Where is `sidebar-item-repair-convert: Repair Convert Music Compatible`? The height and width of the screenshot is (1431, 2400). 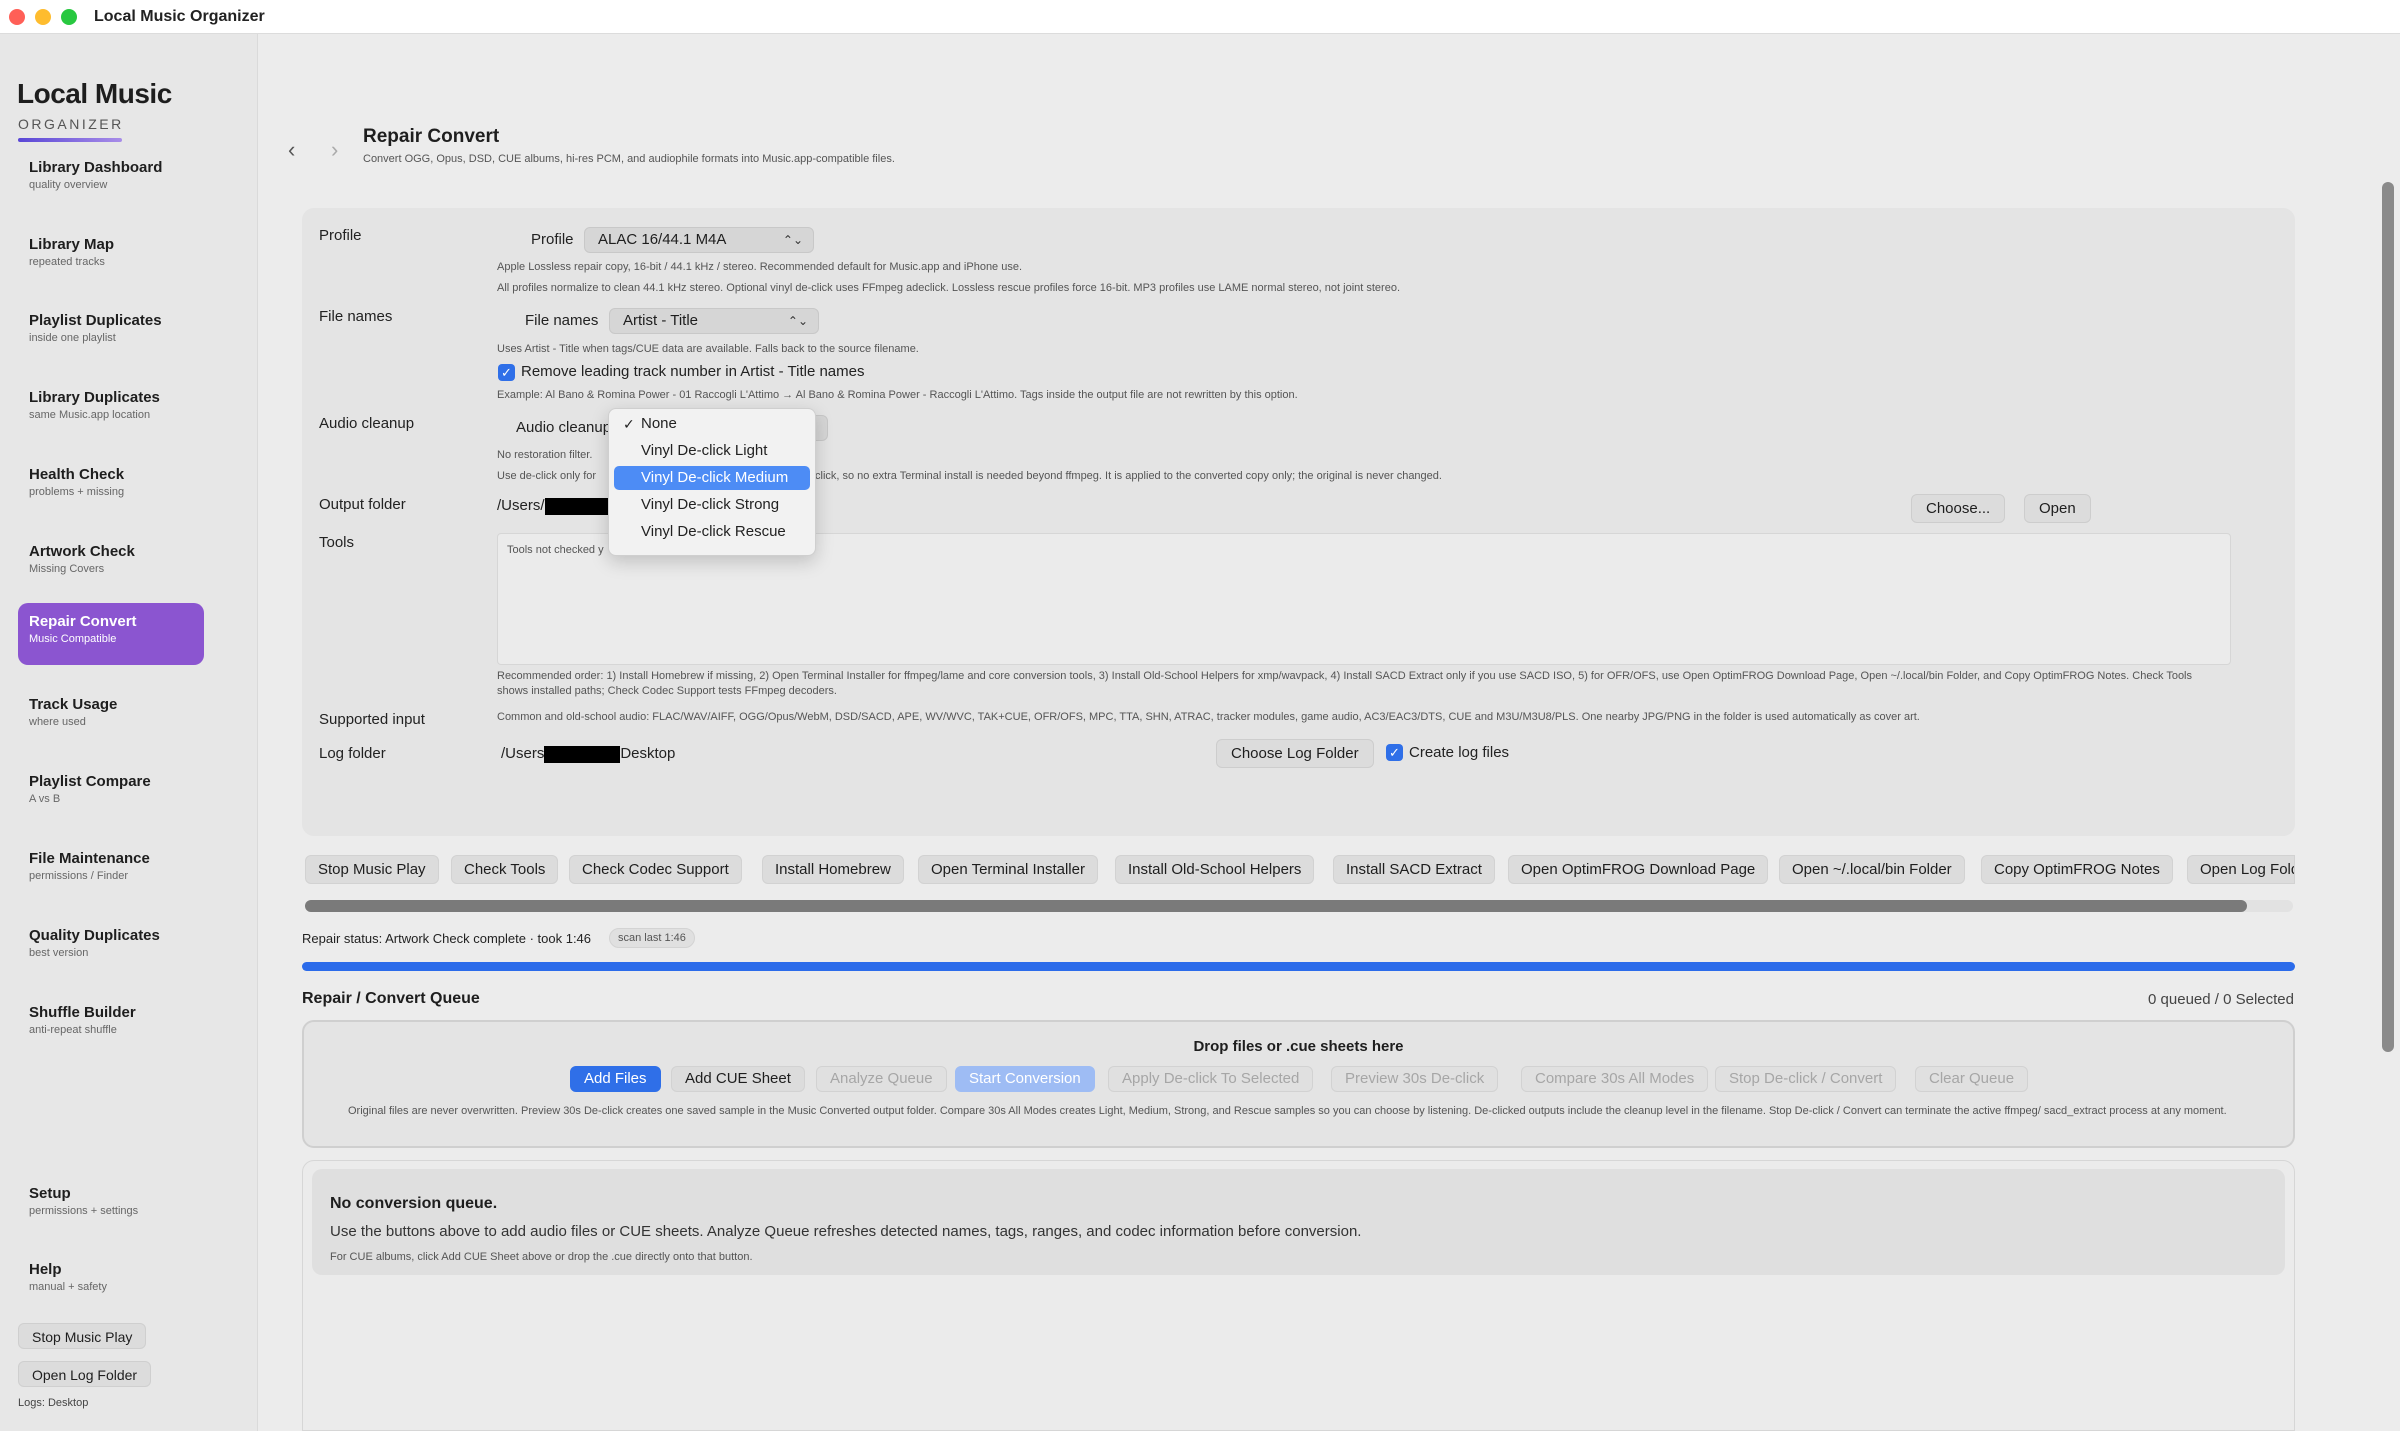
sidebar-item-repair-convert: Repair Convert Music Compatible is located at coordinates (111, 634).